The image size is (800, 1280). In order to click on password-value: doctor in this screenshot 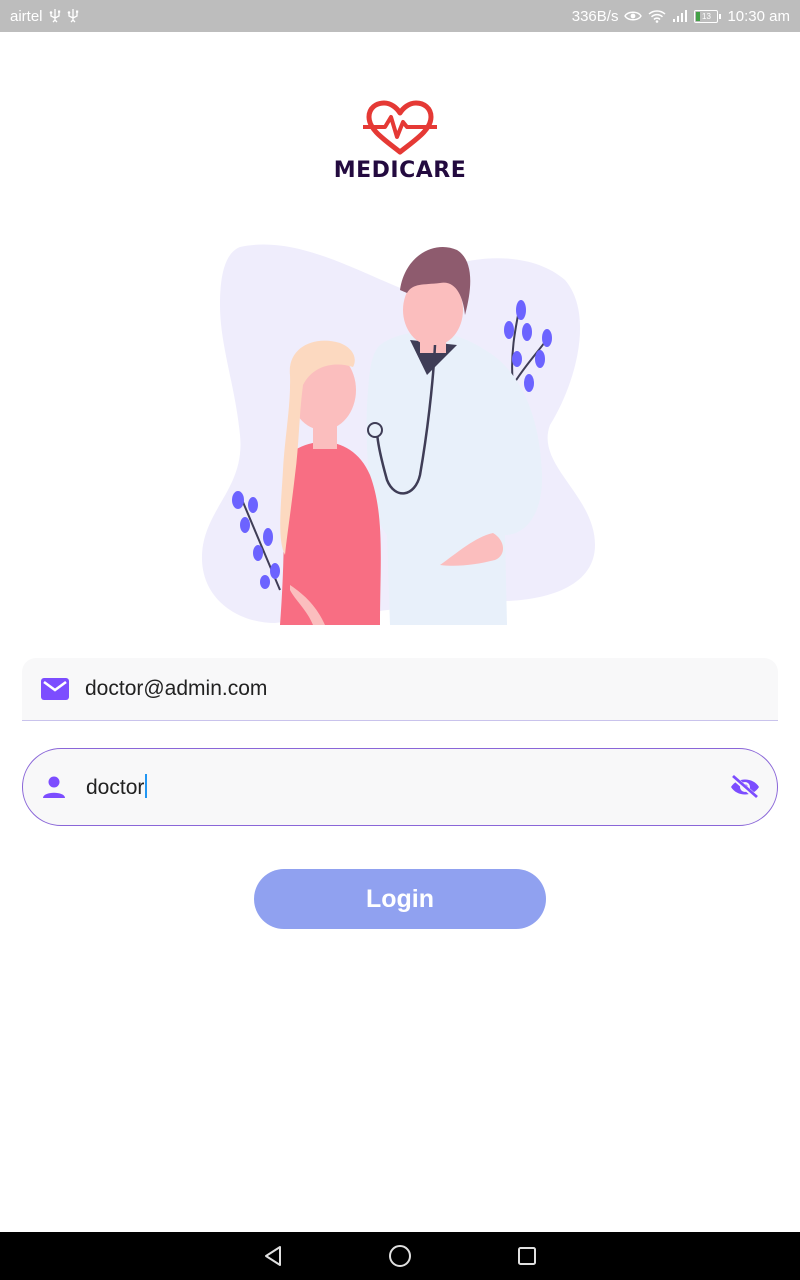, I will do `click(115, 787)`.